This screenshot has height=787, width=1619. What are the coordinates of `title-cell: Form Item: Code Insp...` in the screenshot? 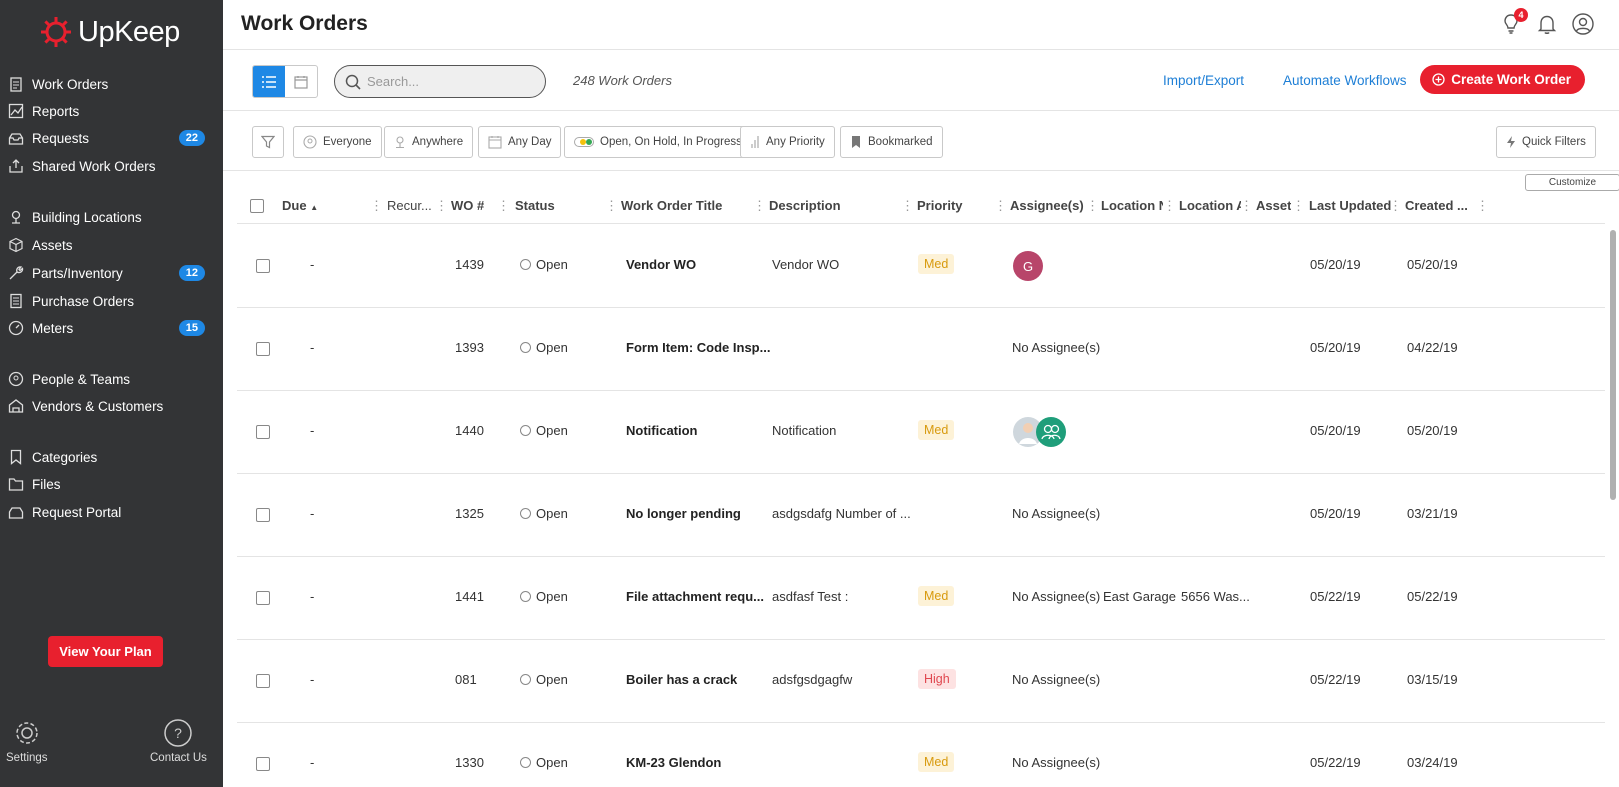 It's located at (698, 347).